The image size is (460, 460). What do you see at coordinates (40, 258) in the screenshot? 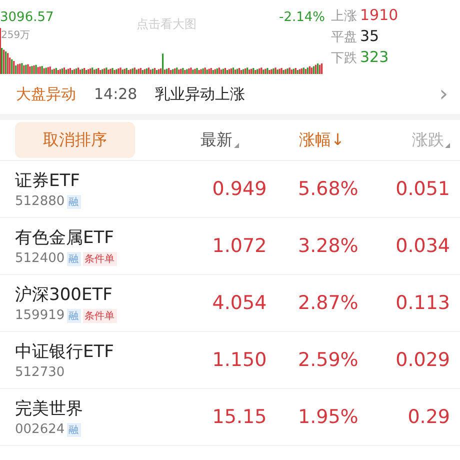
I see `security-code: 512400` at bounding box center [40, 258].